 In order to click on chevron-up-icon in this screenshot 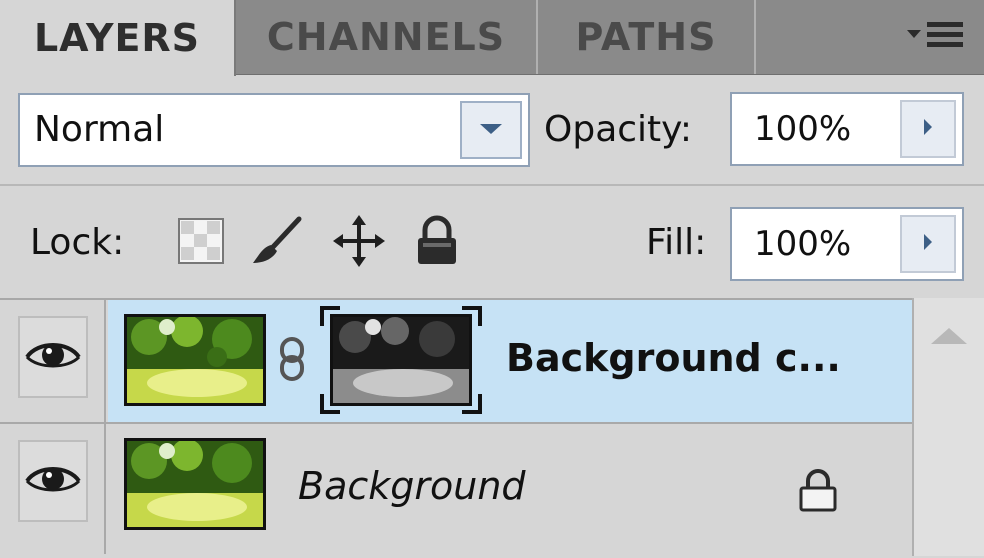, I will do `click(949, 338)`.